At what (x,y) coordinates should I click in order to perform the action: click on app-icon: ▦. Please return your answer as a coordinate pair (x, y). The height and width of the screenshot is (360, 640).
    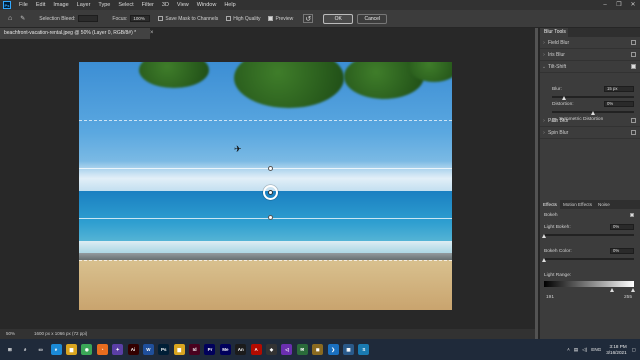
    Looking at the image, I should click on (348, 349).